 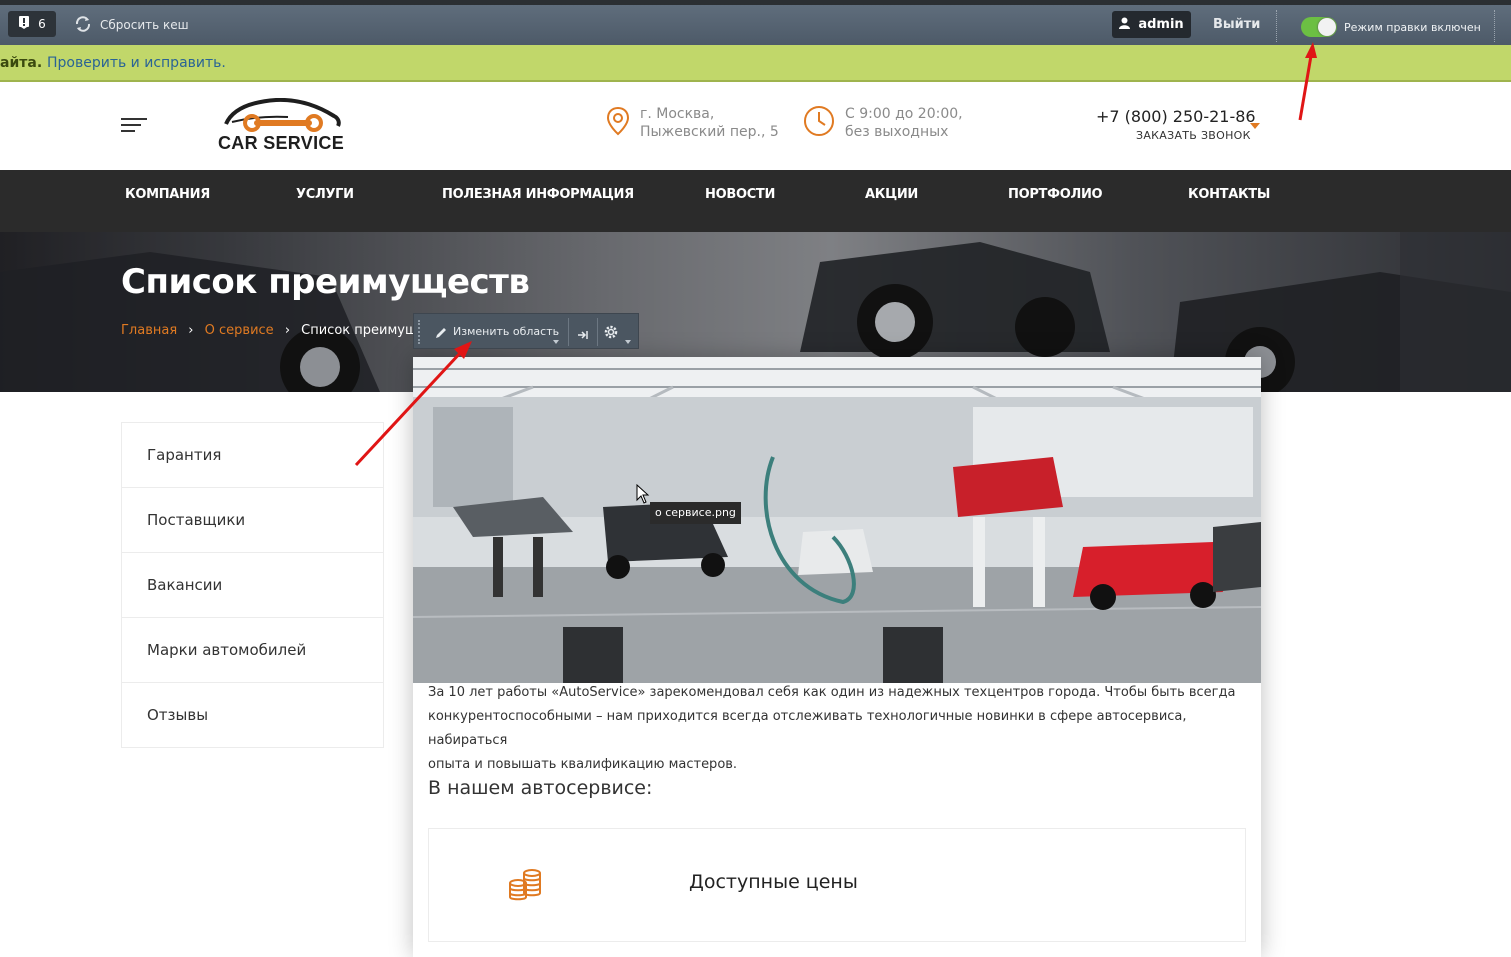 I want to click on clock-icon, so click(x=819, y=123).